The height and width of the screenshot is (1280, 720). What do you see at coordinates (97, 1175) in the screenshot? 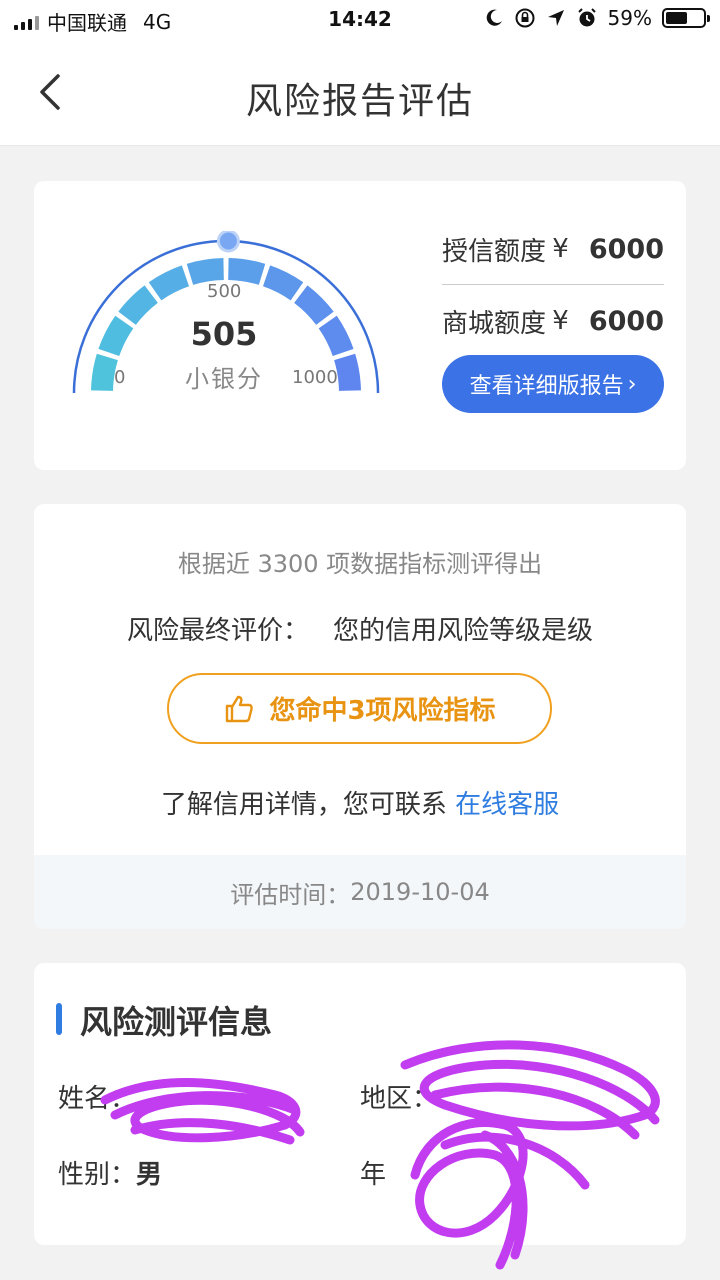
I see `gender-label: 性别：` at bounding box center [97, 1175].